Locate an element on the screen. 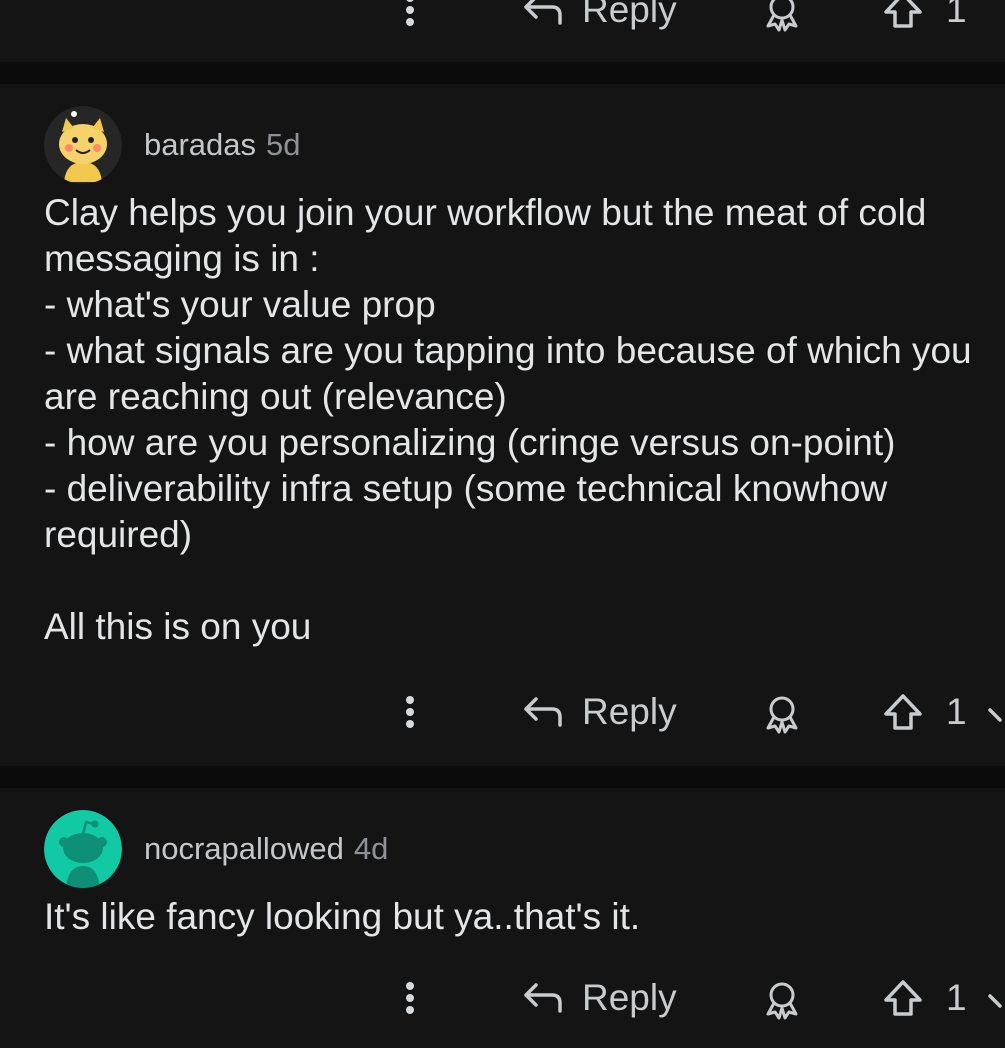 The width and height of the screenshot is (1005, 1048). comment-age: 5d is located at coordinates (283, 144).